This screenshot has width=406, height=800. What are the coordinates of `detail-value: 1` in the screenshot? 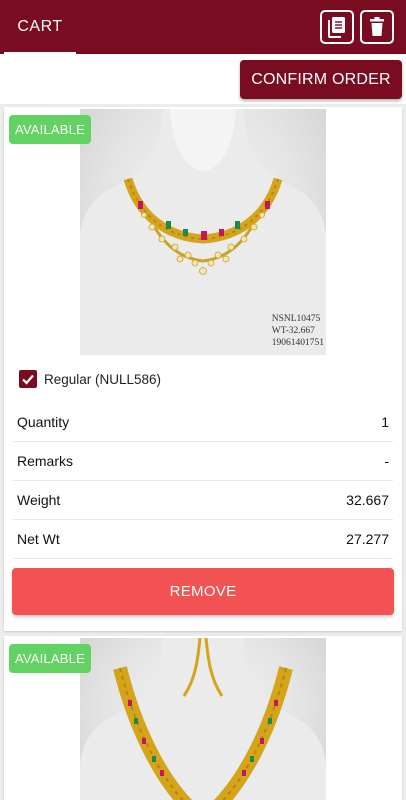 It's located at (385, 422).